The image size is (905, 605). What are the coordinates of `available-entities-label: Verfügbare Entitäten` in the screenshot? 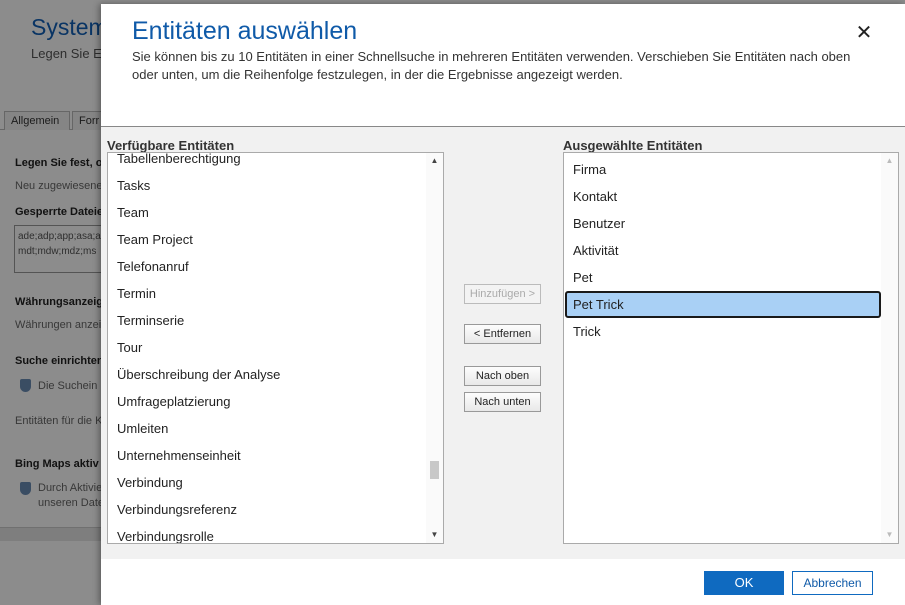 It's located at (171, 145).